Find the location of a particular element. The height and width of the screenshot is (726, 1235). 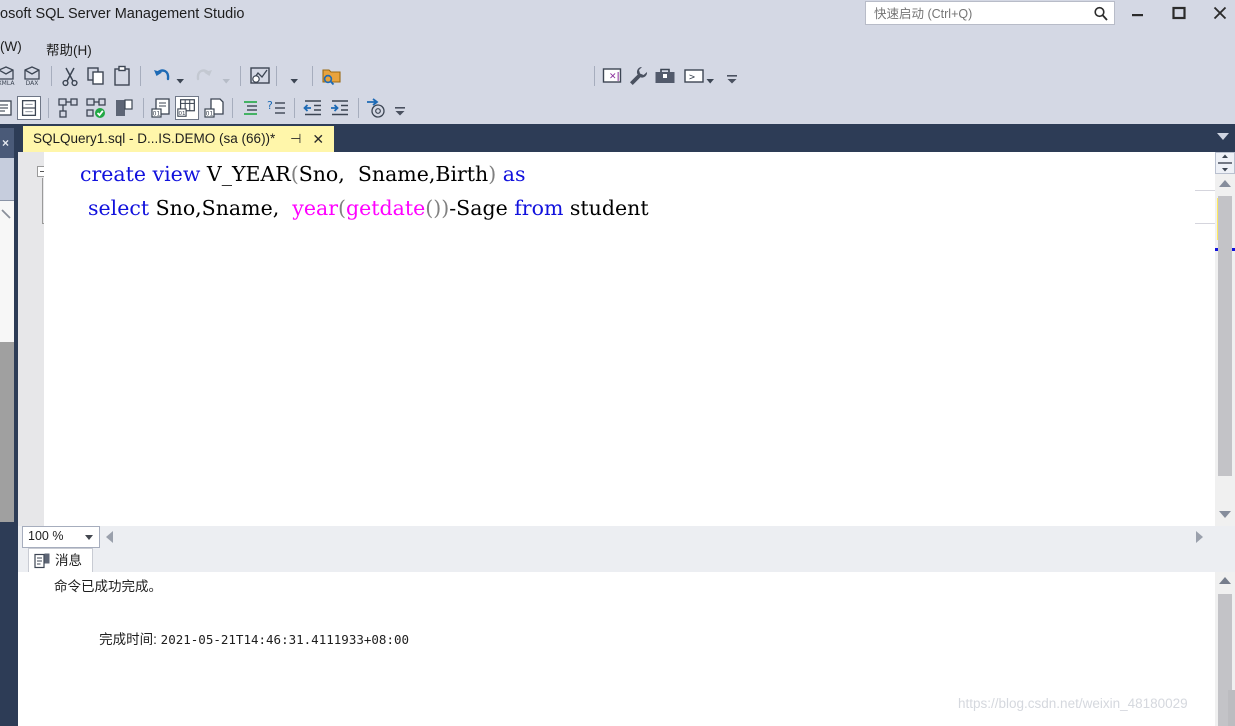

object-explorer-tab-glyph: × is located at coordinates (6, 143).